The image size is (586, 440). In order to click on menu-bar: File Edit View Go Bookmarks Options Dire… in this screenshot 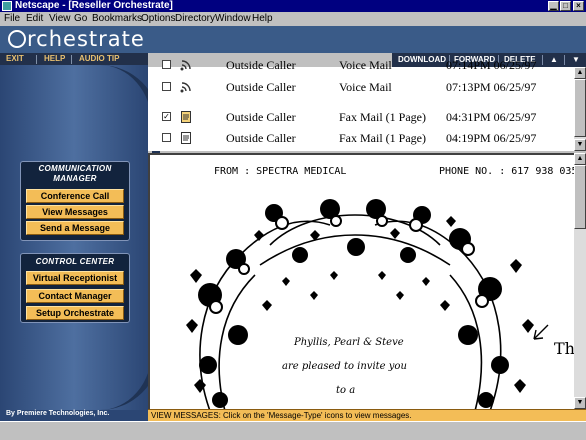, I will do `click(293, 19)`.